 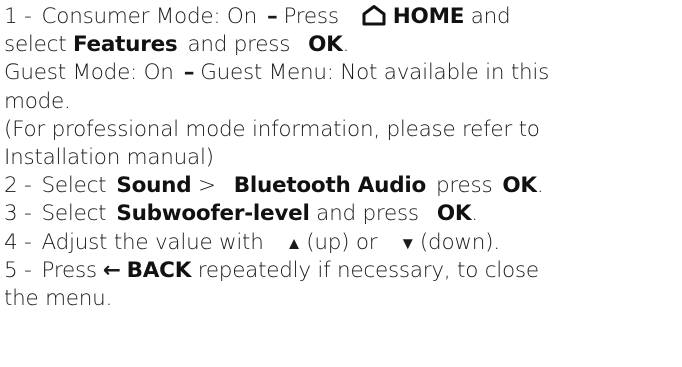 What do you see at coordinates (154, 186) in the screenshot?
I see `sound-label: Sound` at bounding box center [154, 186].